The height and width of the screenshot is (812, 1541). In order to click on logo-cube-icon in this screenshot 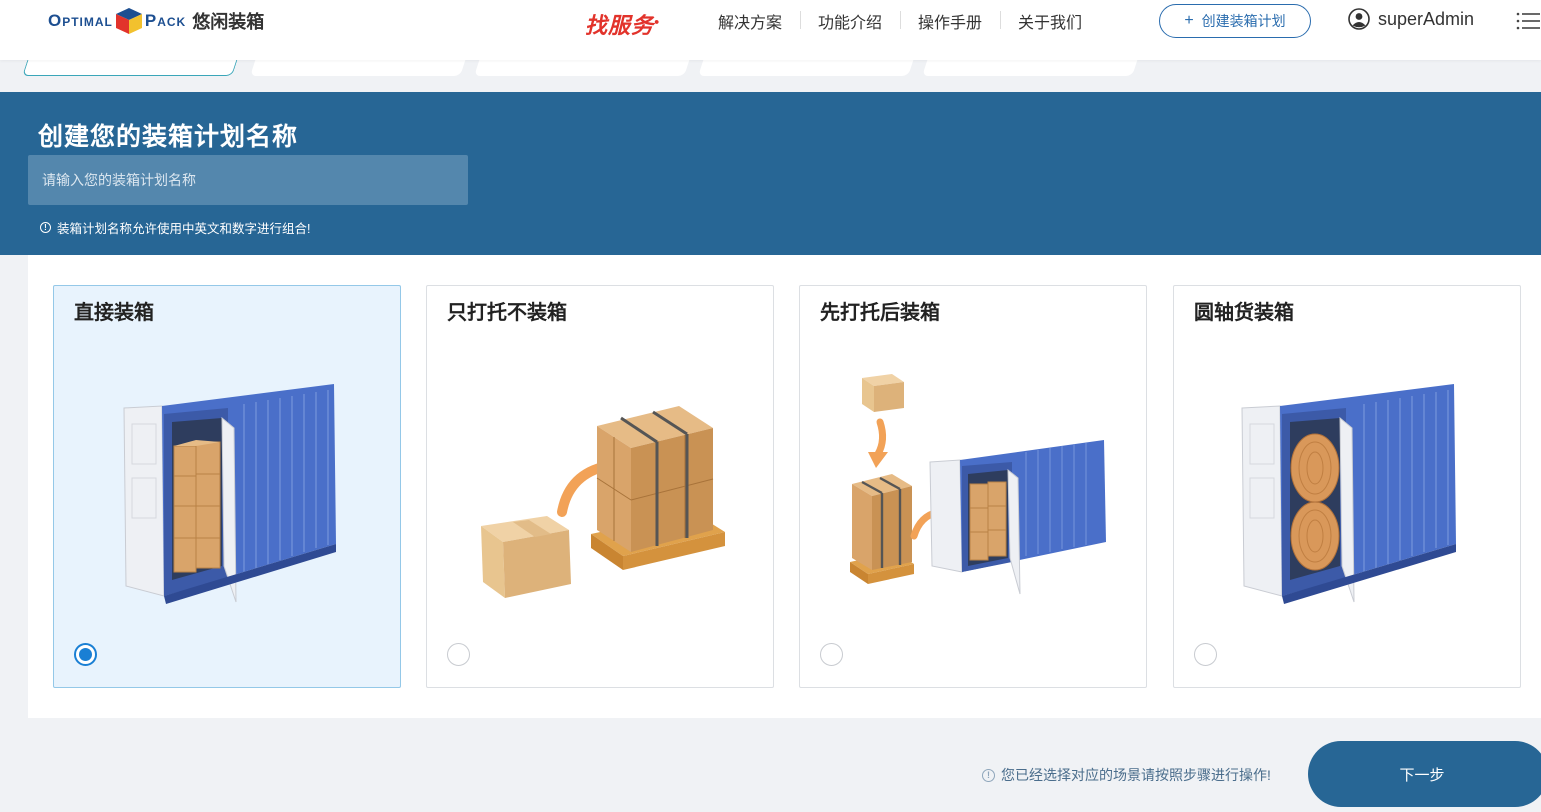, I will do `click(128, 21)`.